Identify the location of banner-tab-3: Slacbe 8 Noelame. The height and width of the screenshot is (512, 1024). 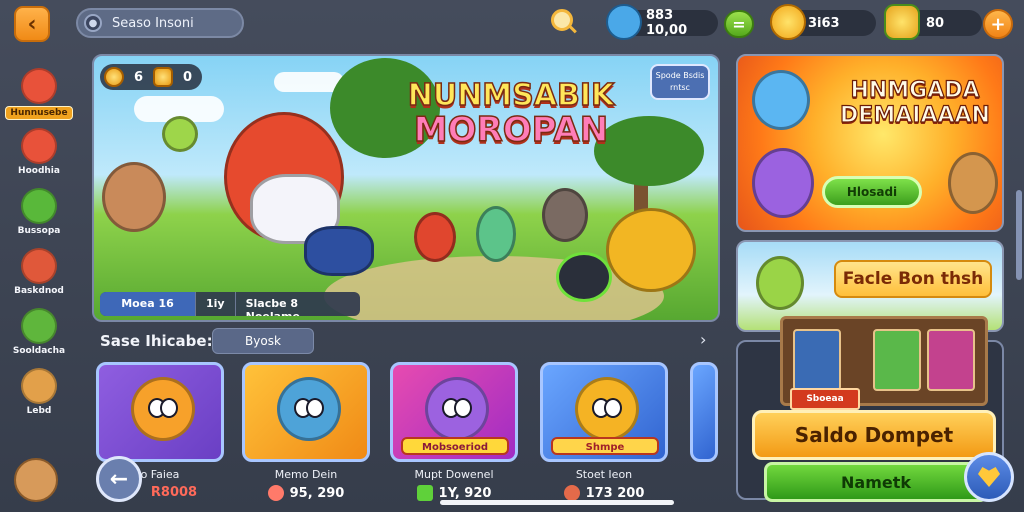
(298, 304).